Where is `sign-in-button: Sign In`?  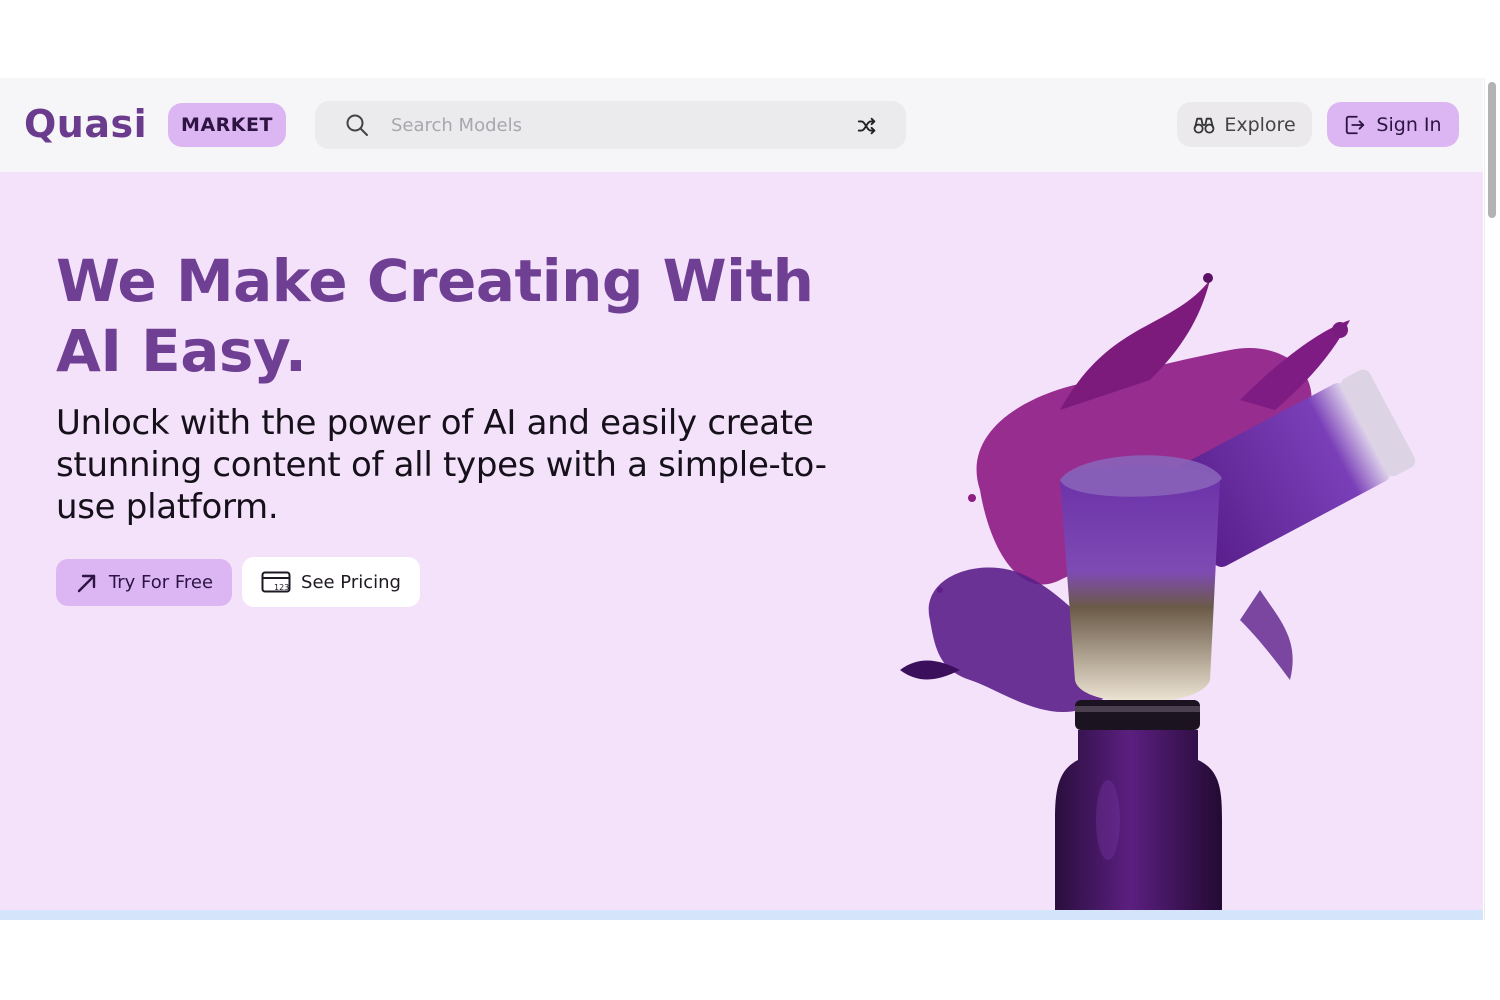 sign-in-button: Sign In is located at coordinates (1393, 124).